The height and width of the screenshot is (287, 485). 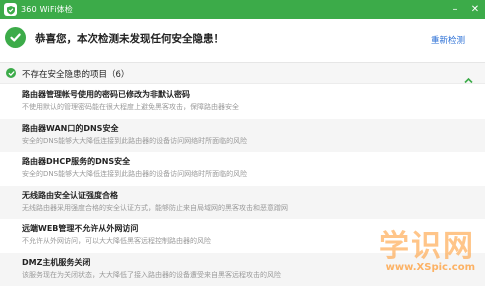 What do you see at coordinates (76, 75) in the screenshot?
I see `group-title: 不存在安全隐患的项目（6）` at bounding box center [76, 75].